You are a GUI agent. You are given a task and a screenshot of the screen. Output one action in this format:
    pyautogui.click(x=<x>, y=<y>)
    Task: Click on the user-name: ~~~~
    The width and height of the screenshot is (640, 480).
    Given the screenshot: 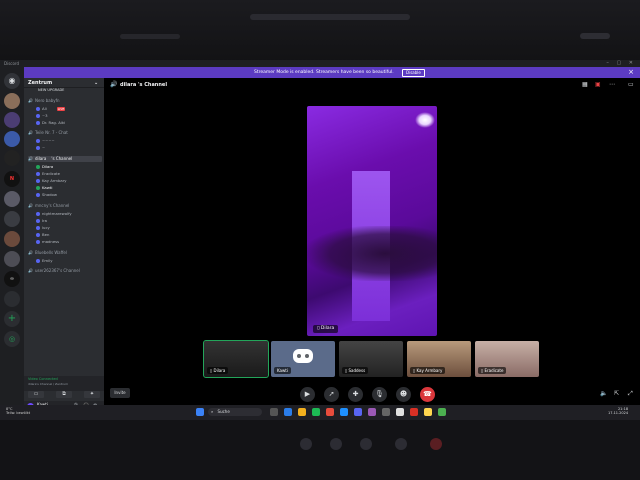 What is the action you would take?
    pyautogui.click(x=48, y=140)
    